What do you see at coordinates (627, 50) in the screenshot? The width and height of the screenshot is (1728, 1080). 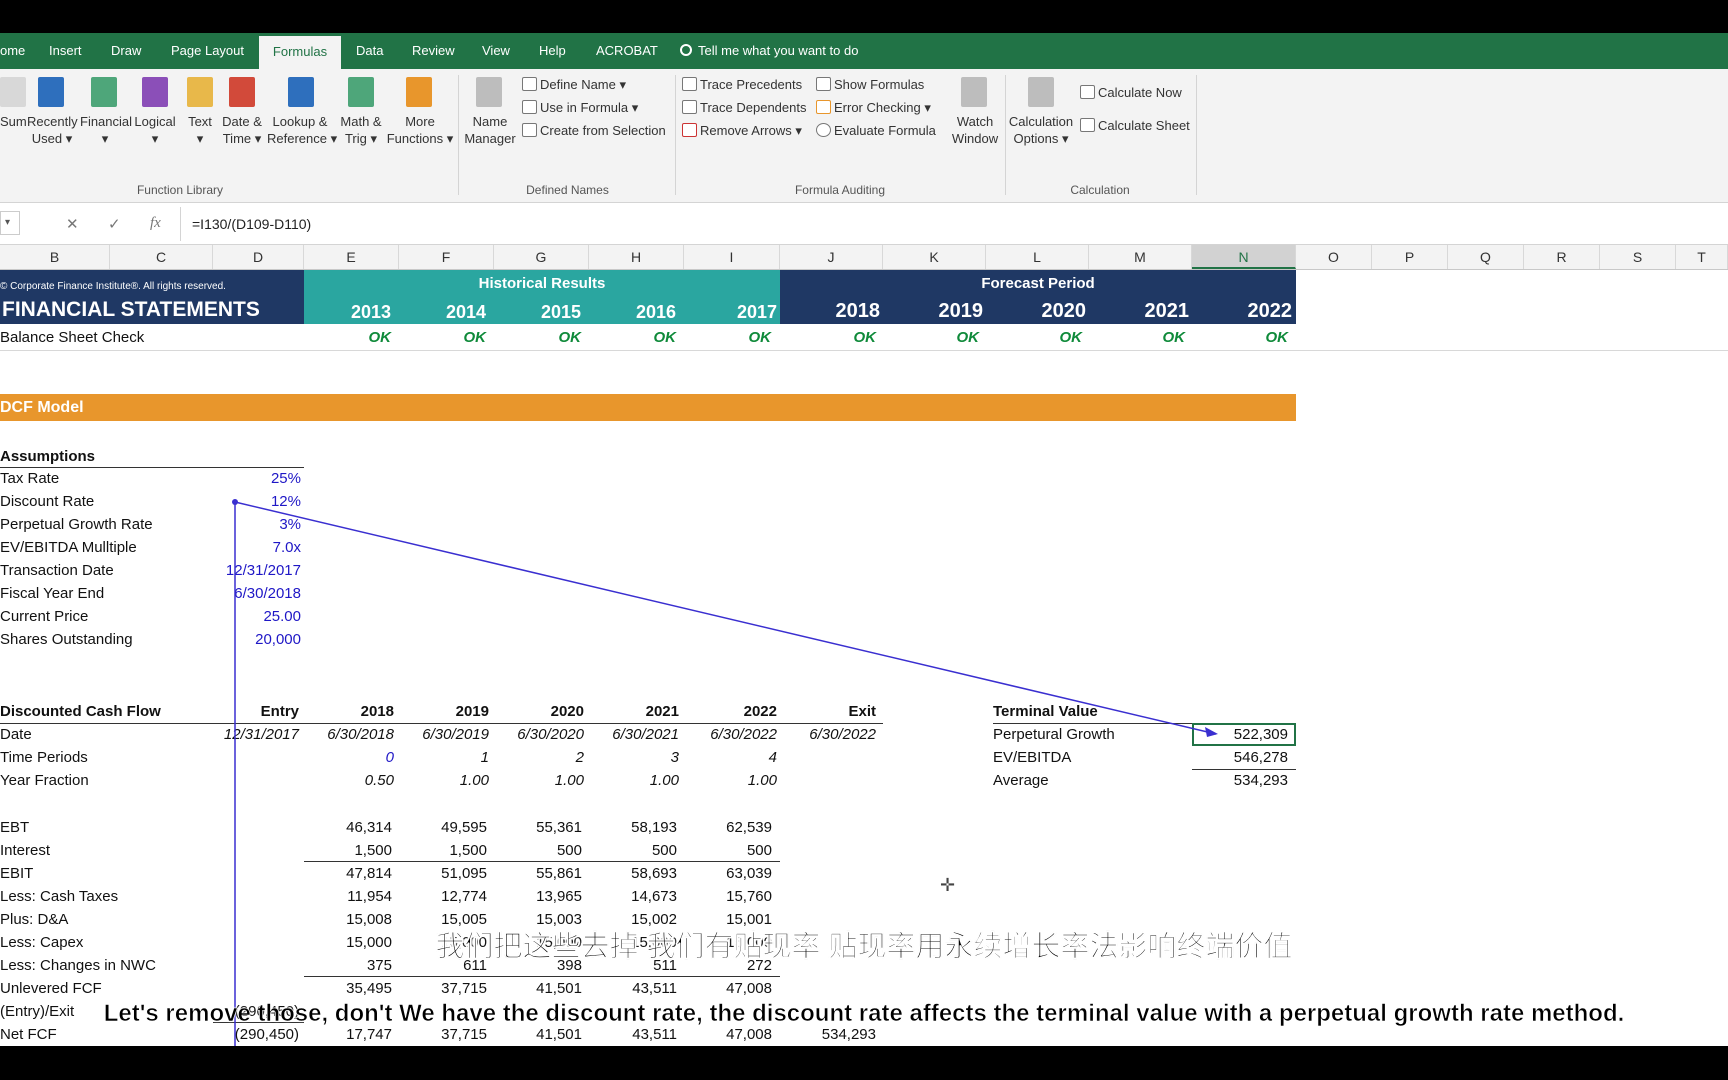 I see `tab-acrobat: ACROBAT` at bounding box center [627, 50].